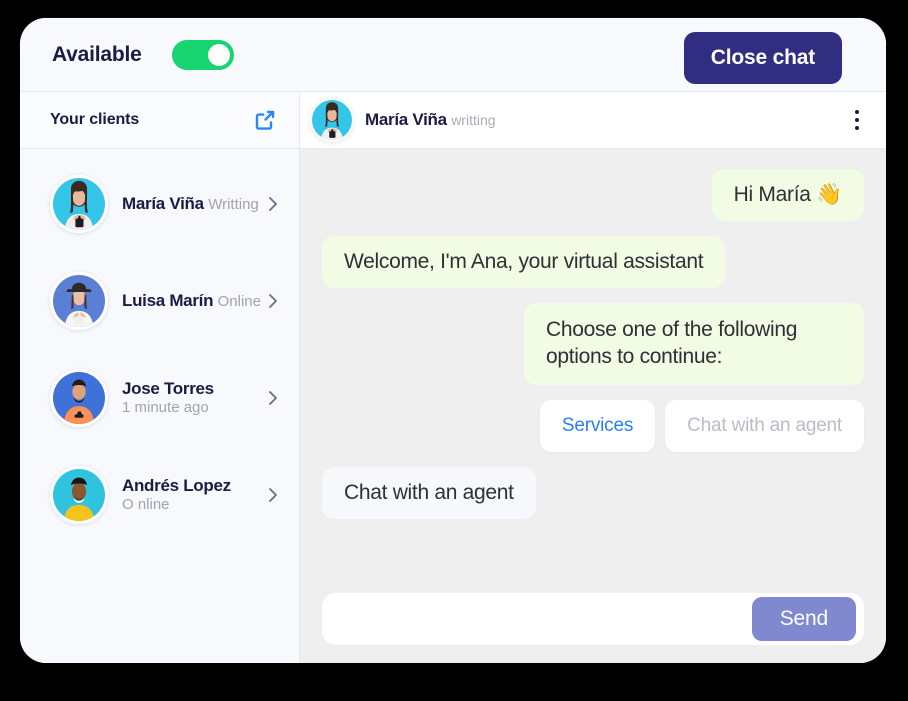 The image size is (908, 701). I want to click on list-item: Jose Torres 1 minute ago, so click(159, 397).